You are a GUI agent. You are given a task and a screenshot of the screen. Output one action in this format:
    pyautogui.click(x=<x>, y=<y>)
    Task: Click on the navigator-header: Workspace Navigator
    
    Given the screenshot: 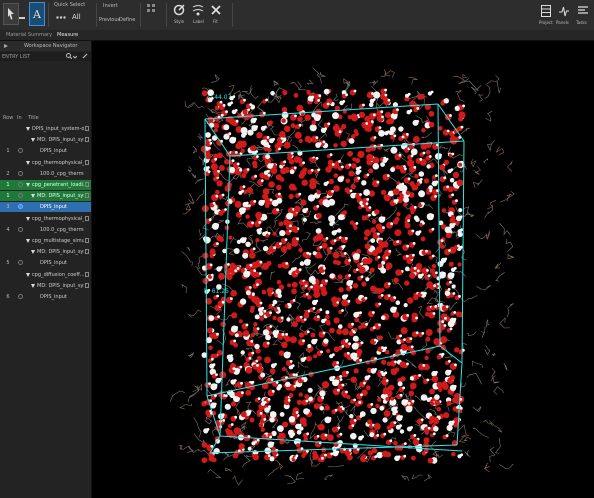 What is the action you would take?
    pyautogui.click(x=45, y=46)
    